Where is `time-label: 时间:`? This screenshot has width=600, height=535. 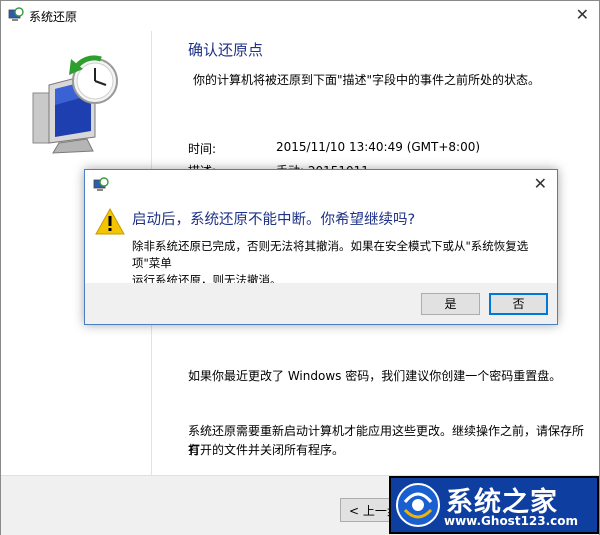
time-label: 时间: is located at coordinates (202, 149).